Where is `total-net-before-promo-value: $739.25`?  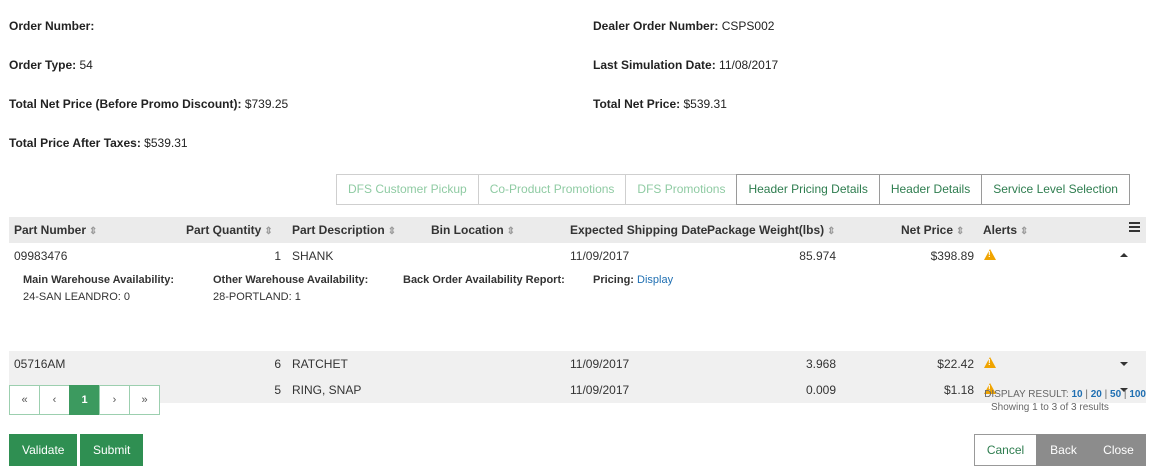
total-net-before-promo-value: $739.25 is located at coordinates (266, 104).